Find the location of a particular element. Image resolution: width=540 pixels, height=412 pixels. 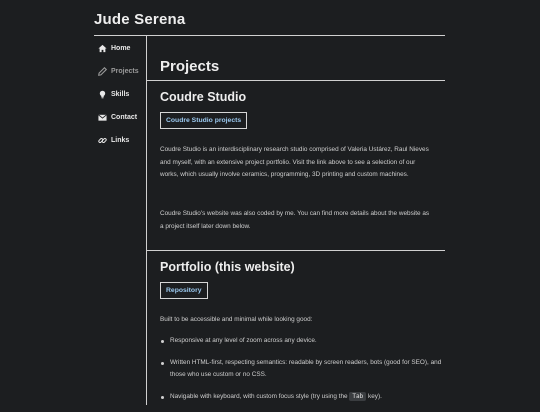

sidebar-item-projects: Projects is located at coordinates (121, 71).